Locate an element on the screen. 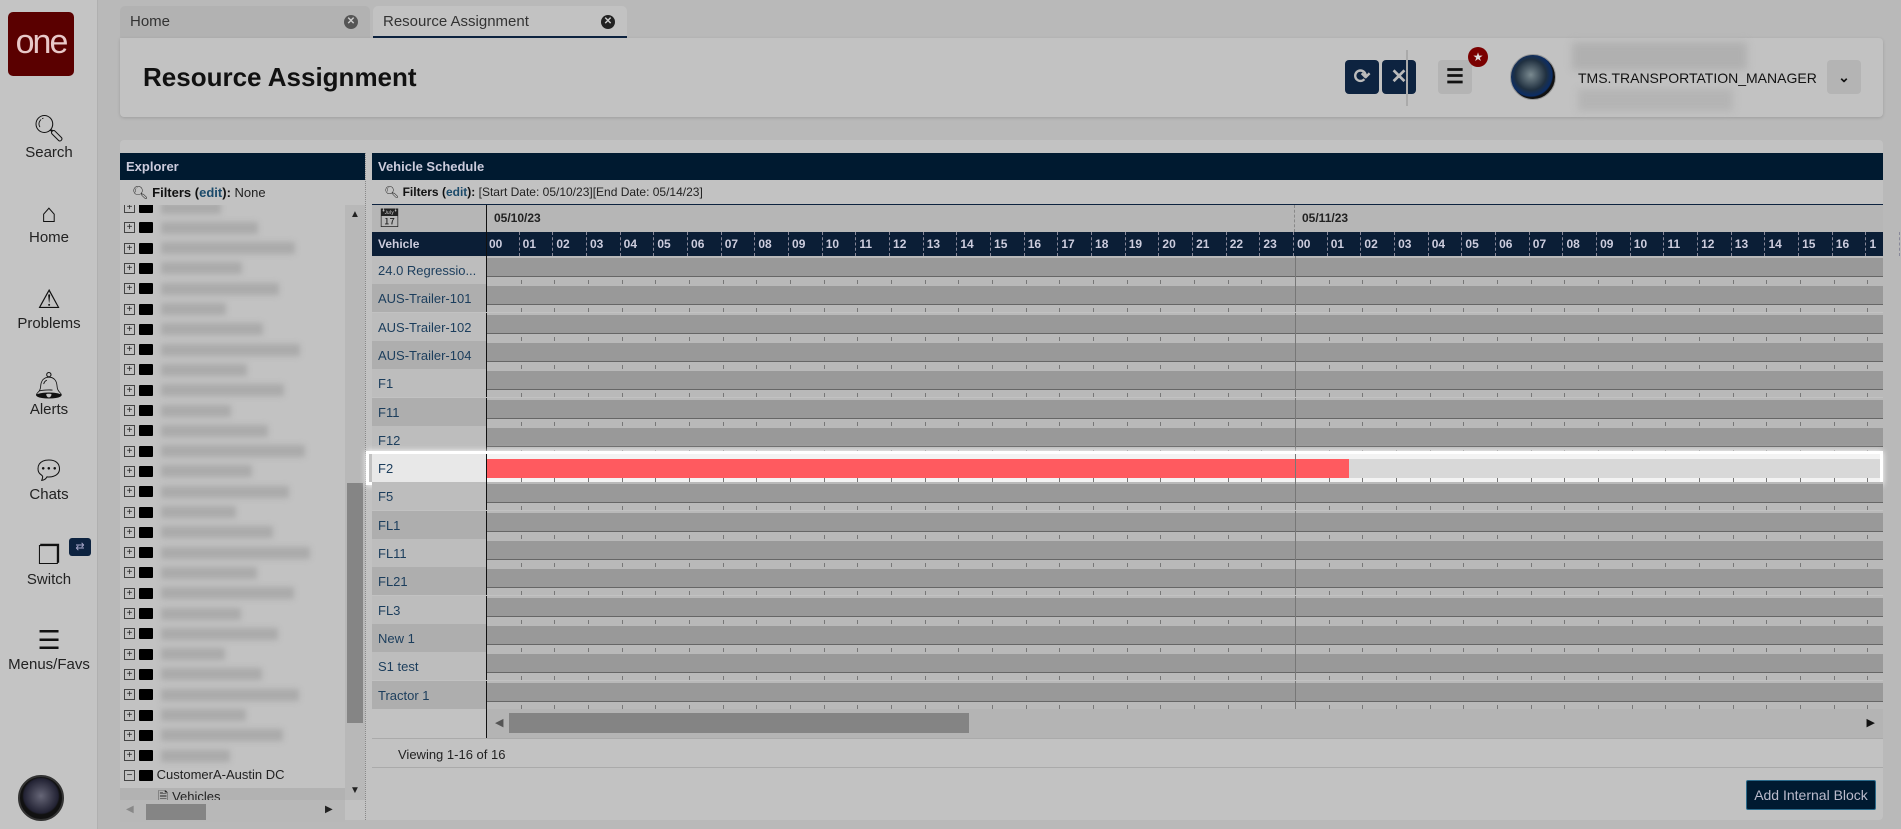  edit-filters-link: edit is located at coordinates (456, 192).